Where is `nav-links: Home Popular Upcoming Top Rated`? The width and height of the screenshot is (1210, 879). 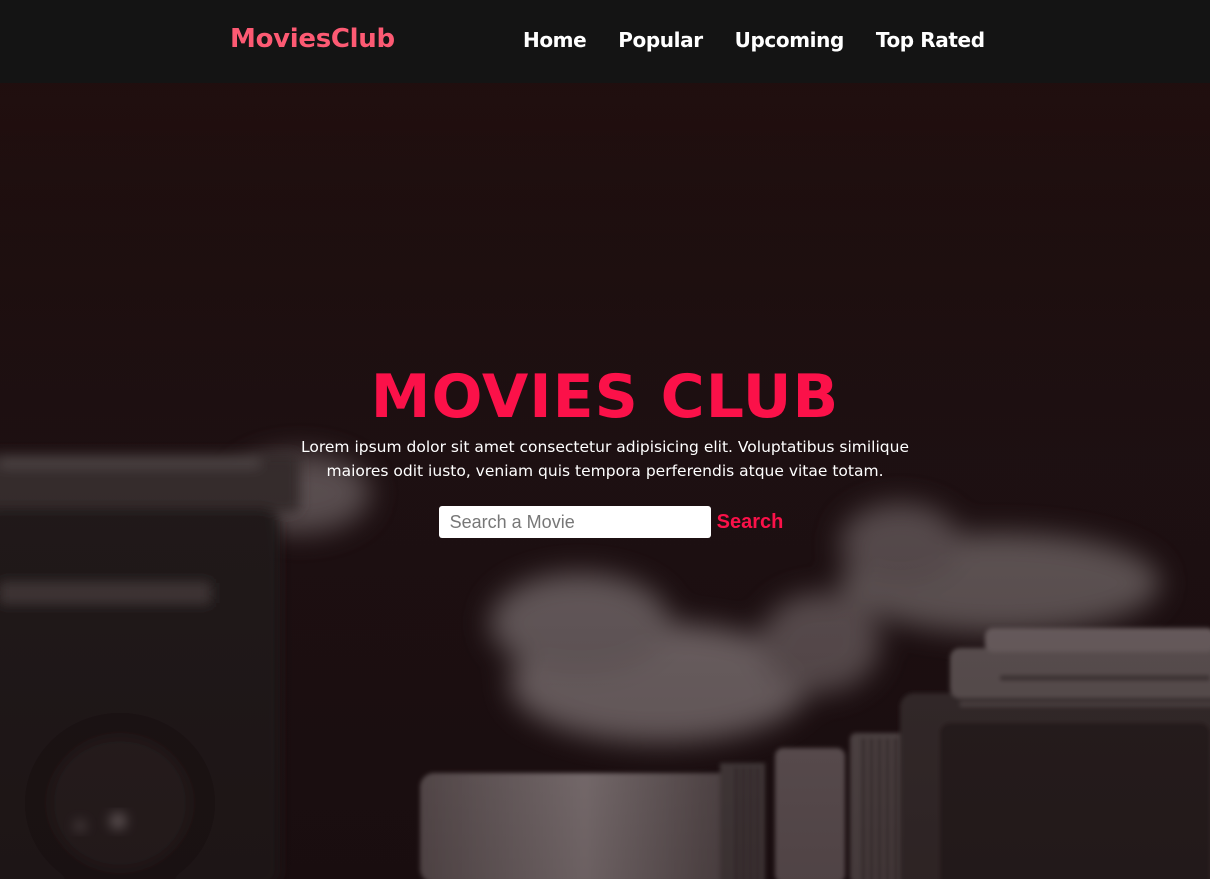 nav-links: Home Popular Upcoming Top Rated is located at coordinates (770, 40).